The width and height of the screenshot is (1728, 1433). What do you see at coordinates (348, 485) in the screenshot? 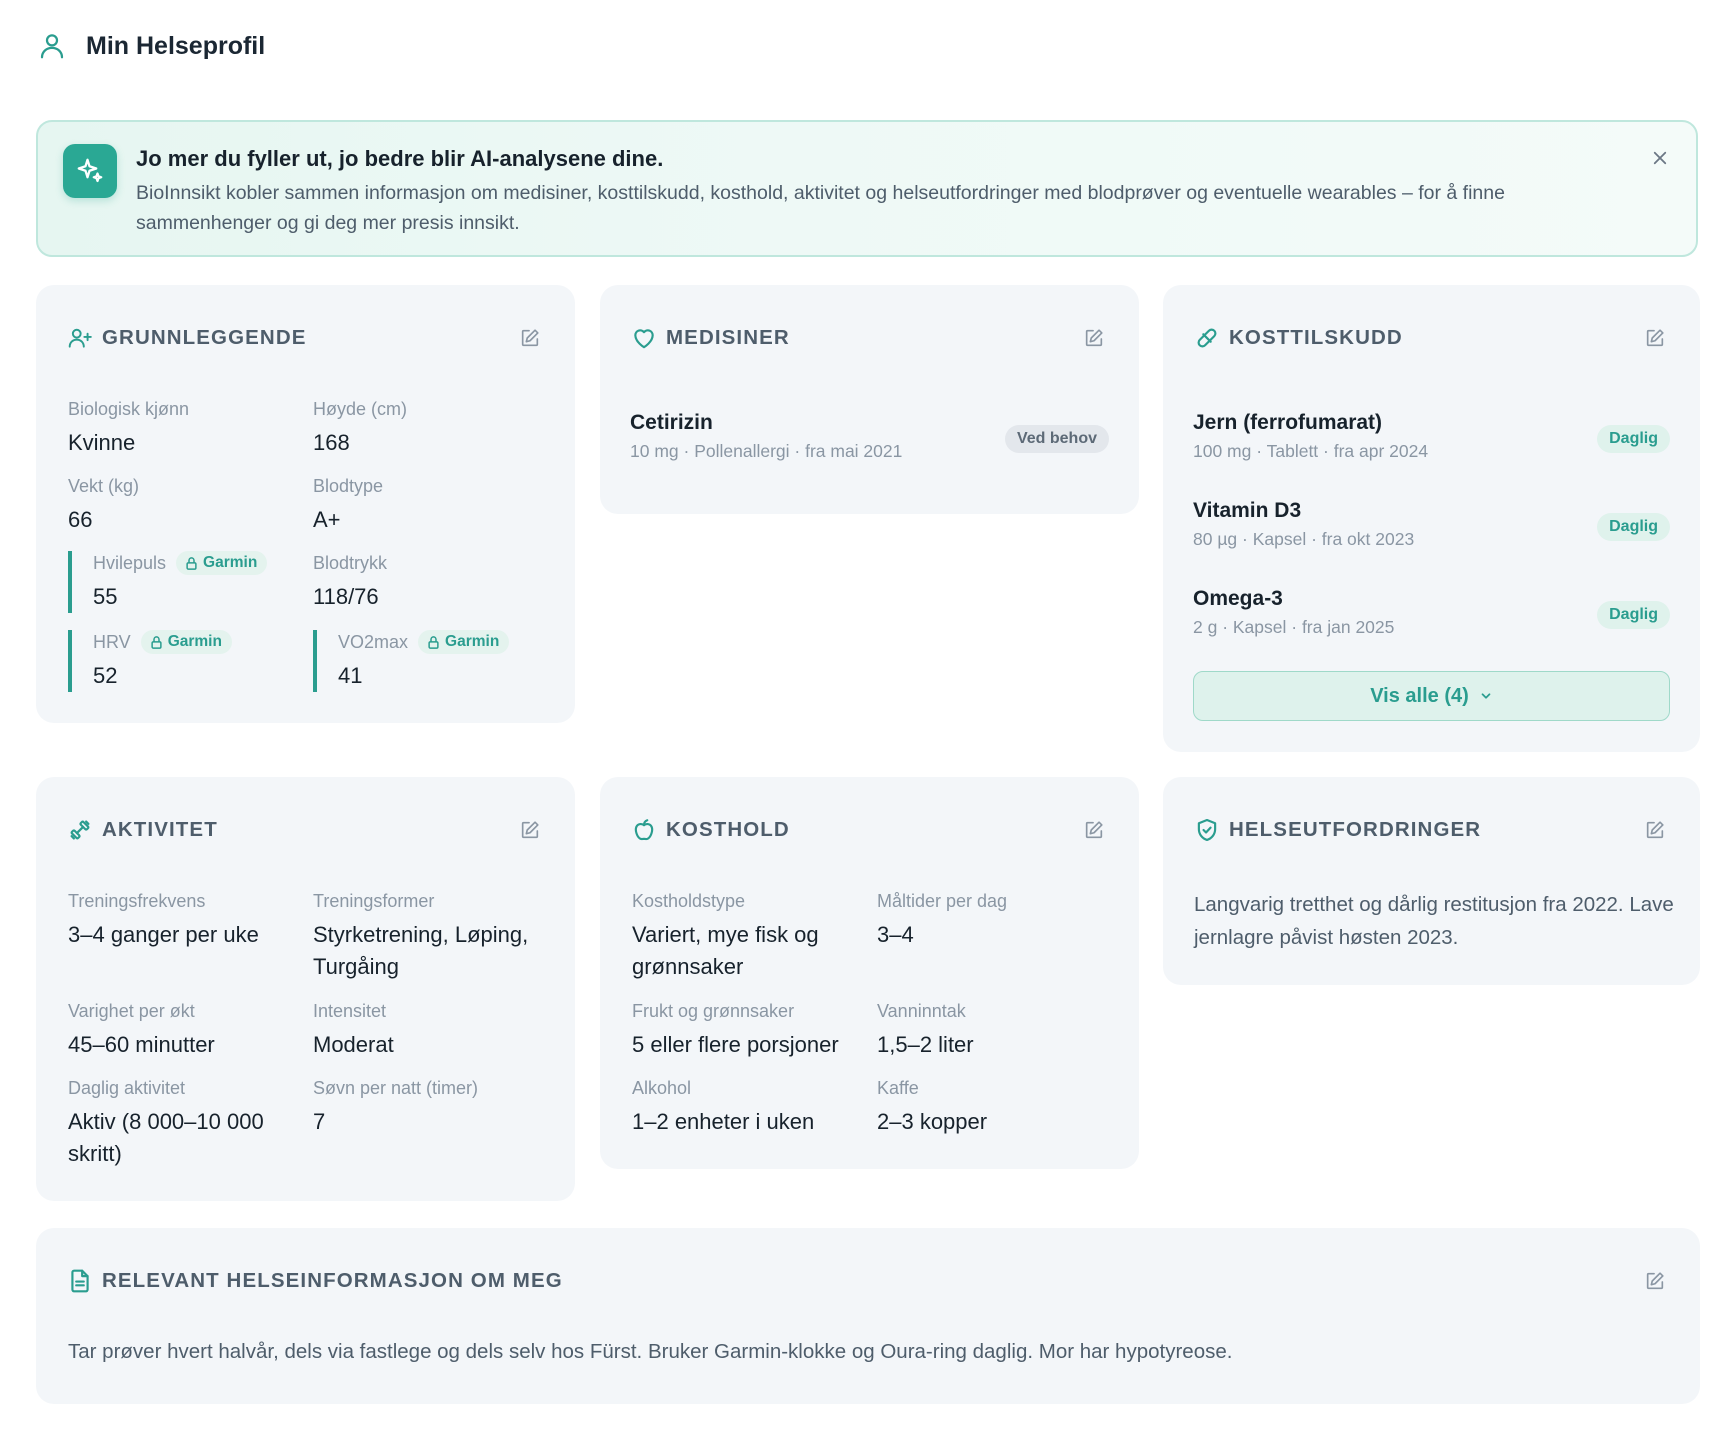
I see `field-label: Blodtype` at bounding box center [348, 485].